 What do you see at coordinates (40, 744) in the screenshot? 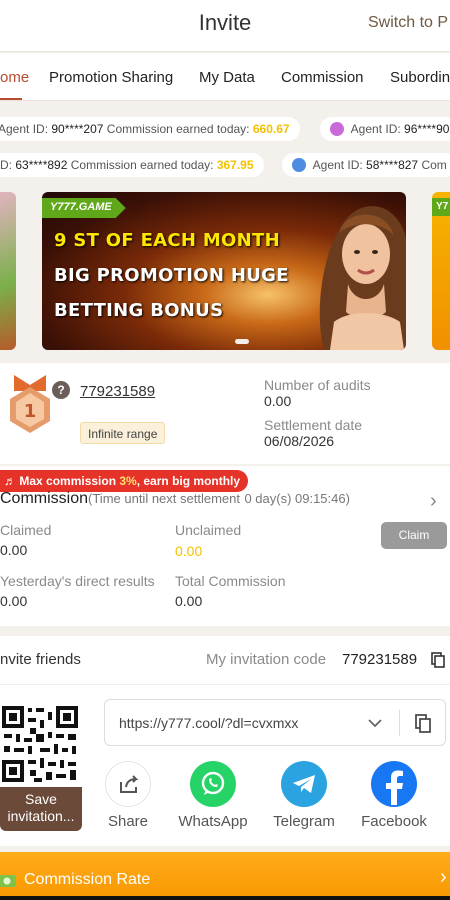
I see `qr-code-image` at bounding box center [40, 744].